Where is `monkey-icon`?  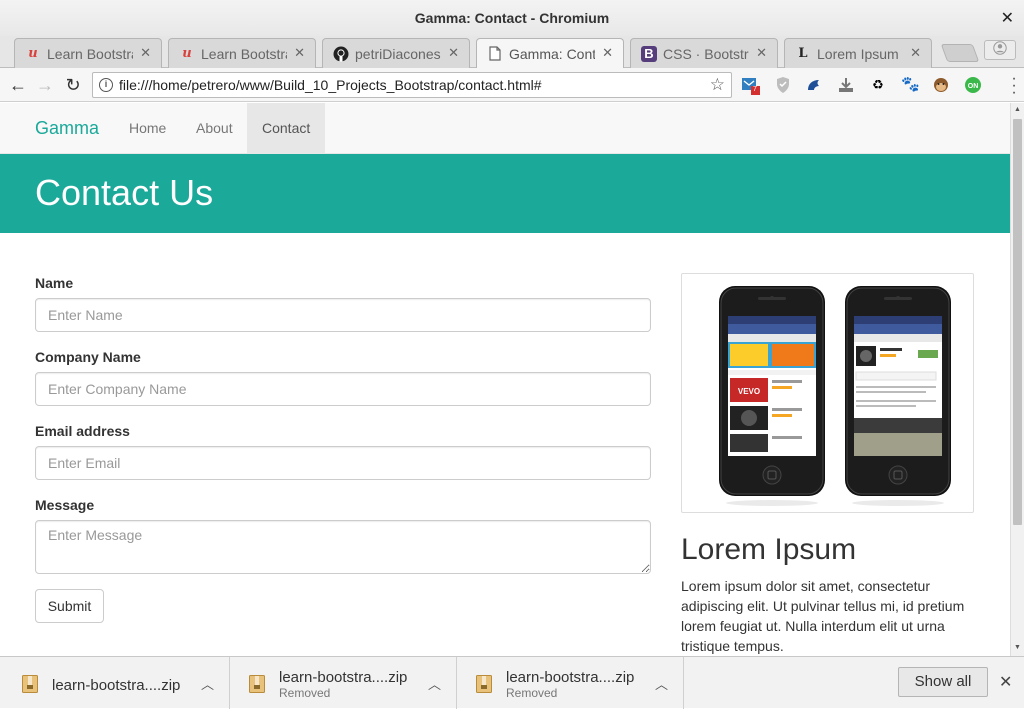 monkey-icon is located at coordinates (941, 85).